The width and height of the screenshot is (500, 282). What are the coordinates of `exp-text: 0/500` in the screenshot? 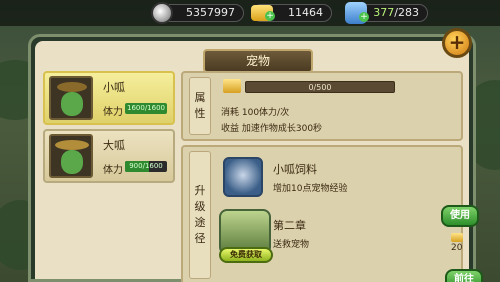 It's located at (320, 87).